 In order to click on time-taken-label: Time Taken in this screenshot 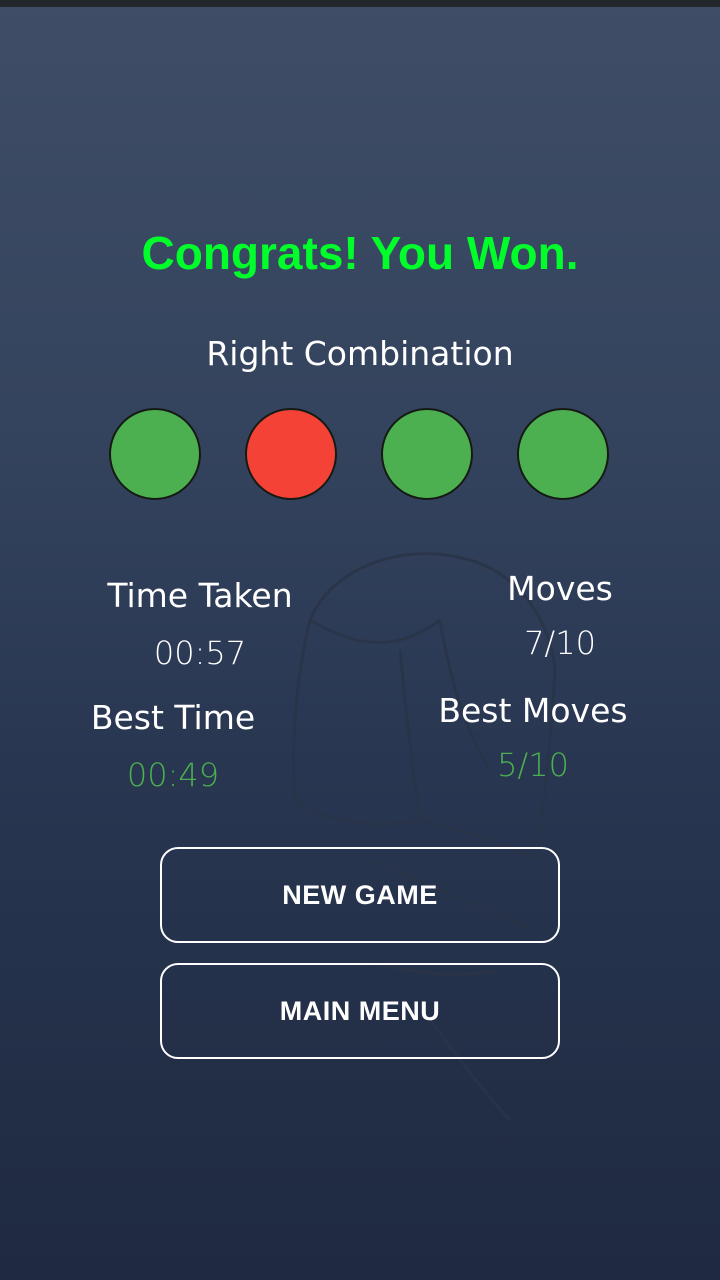, I will do `click(200, 595)`.